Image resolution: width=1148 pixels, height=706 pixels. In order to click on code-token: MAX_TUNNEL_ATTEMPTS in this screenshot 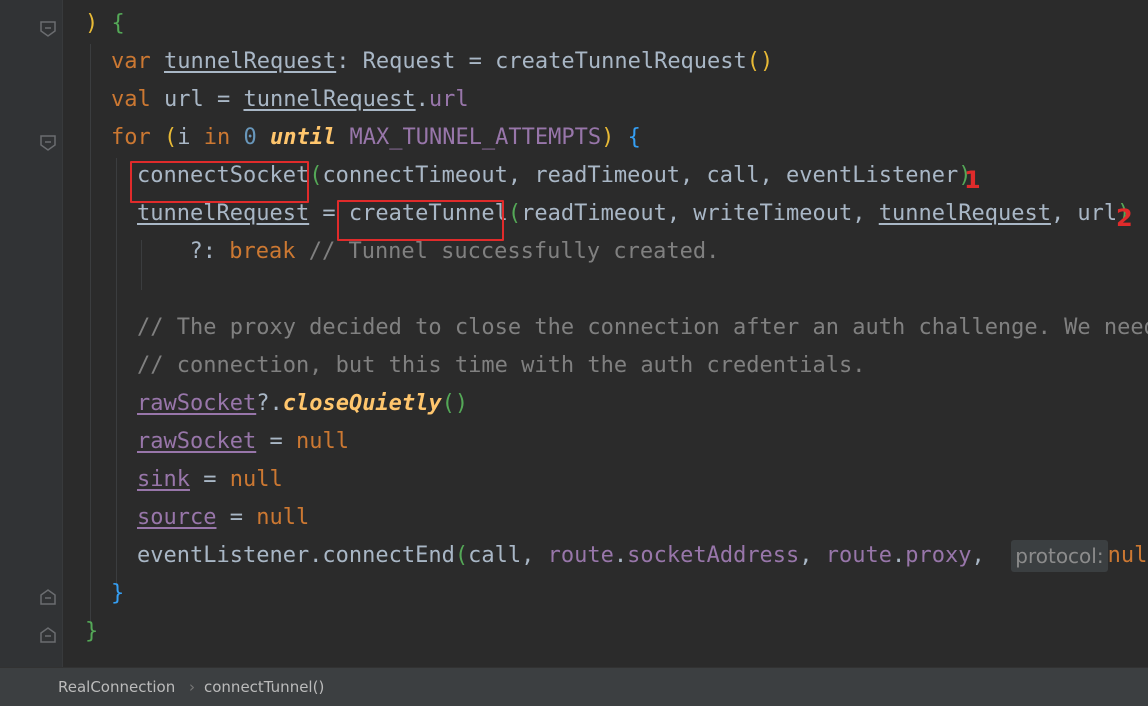, I will do `click(475, 137)`.